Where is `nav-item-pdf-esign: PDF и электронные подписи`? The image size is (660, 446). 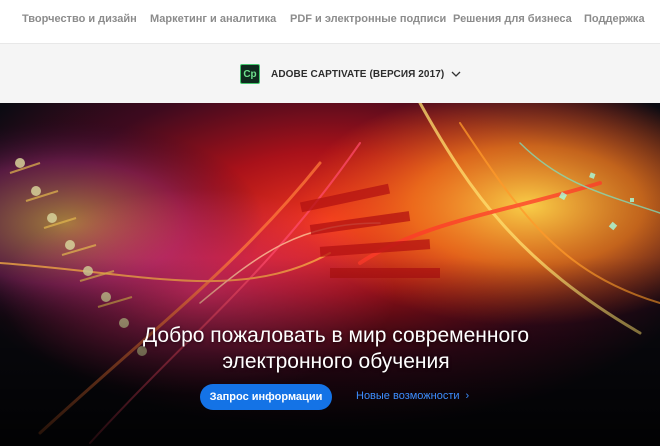
nav-item-pdf-esign: PDF и электронные подписи is located at coordinates (368, 19).